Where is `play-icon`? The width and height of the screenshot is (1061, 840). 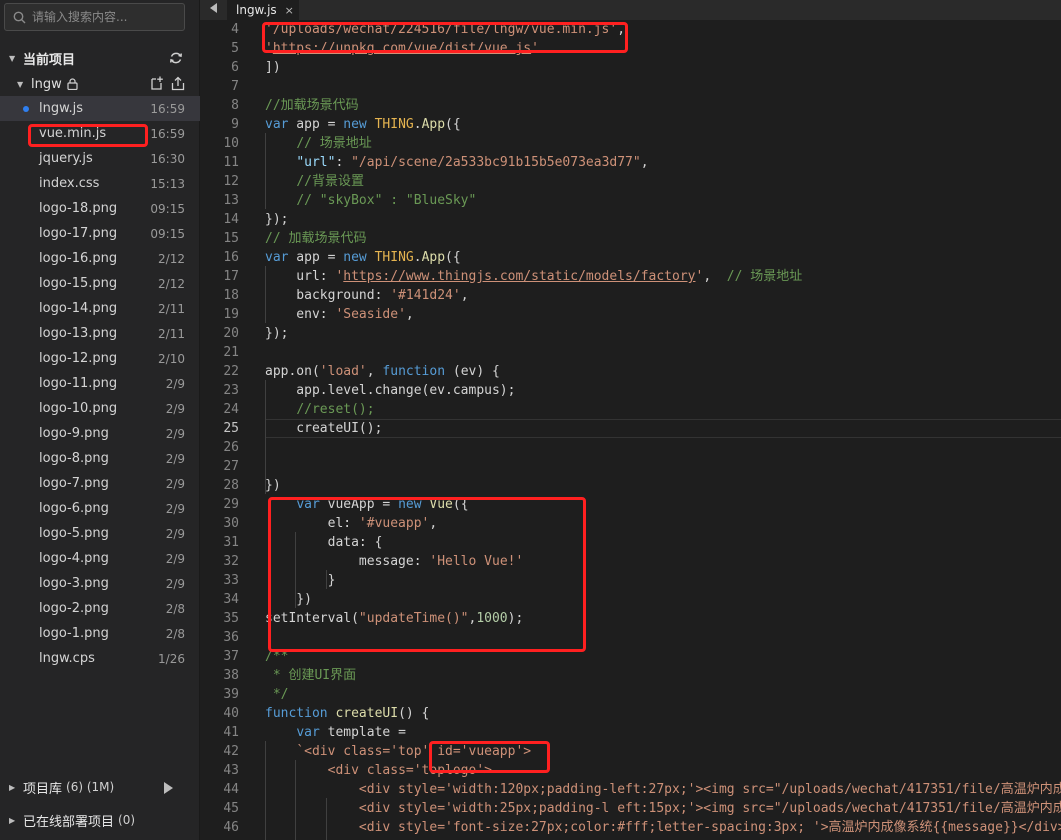
play-icon is located at coordinates (168, 788).